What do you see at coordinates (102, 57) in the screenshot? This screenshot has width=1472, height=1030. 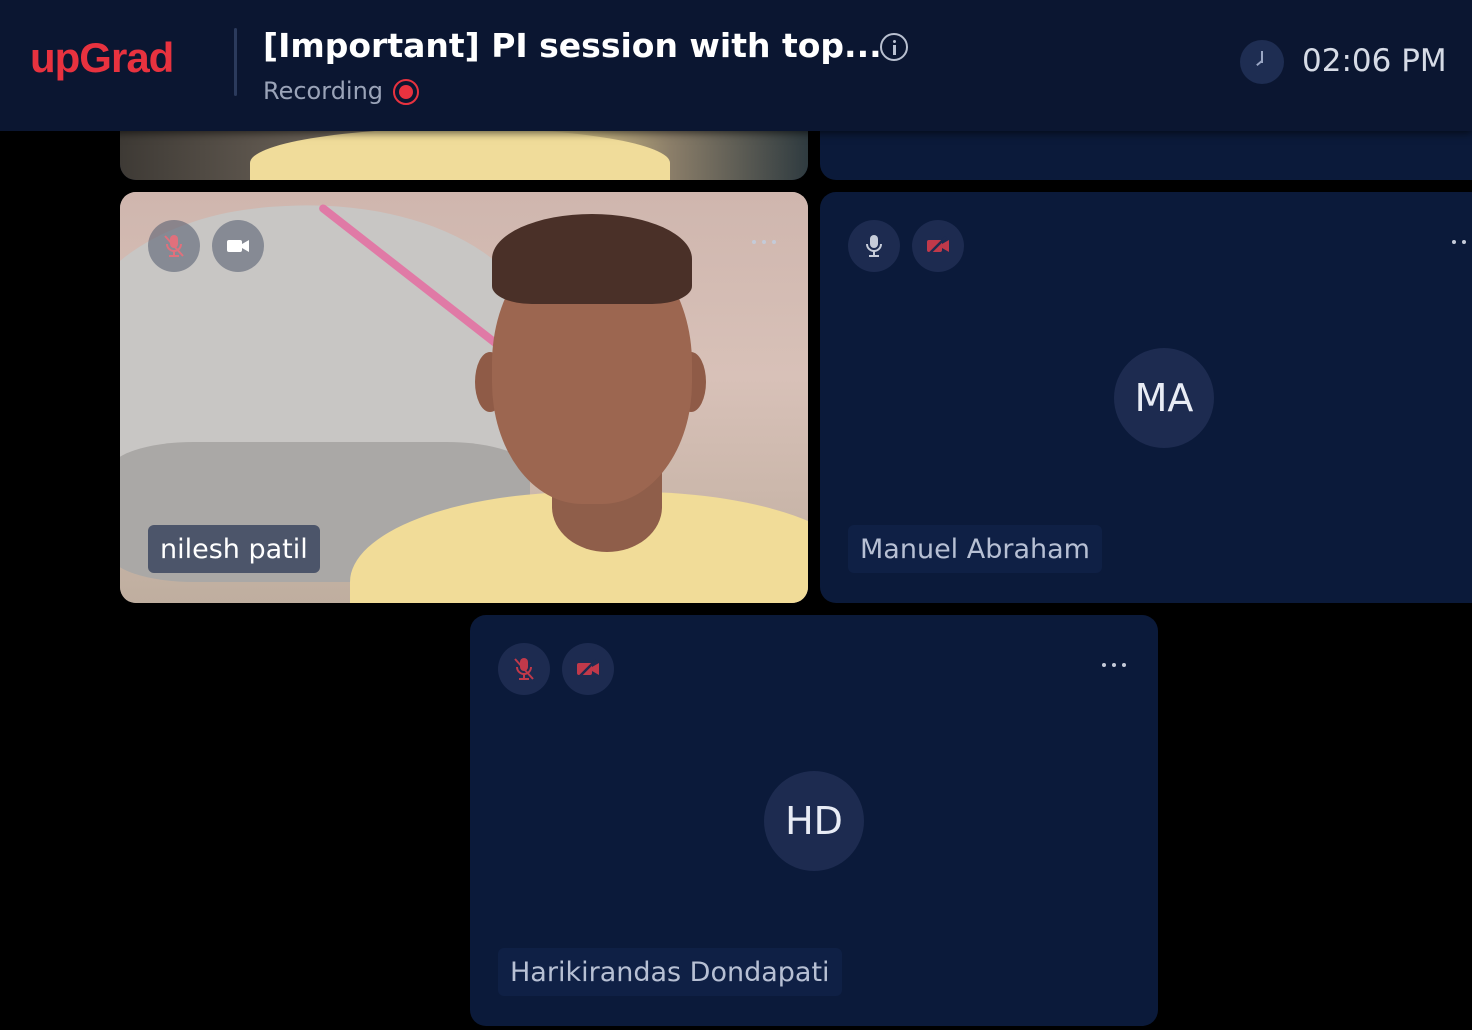 I see `upgrad-logo: upGrad` at bounding box center [102, 57].